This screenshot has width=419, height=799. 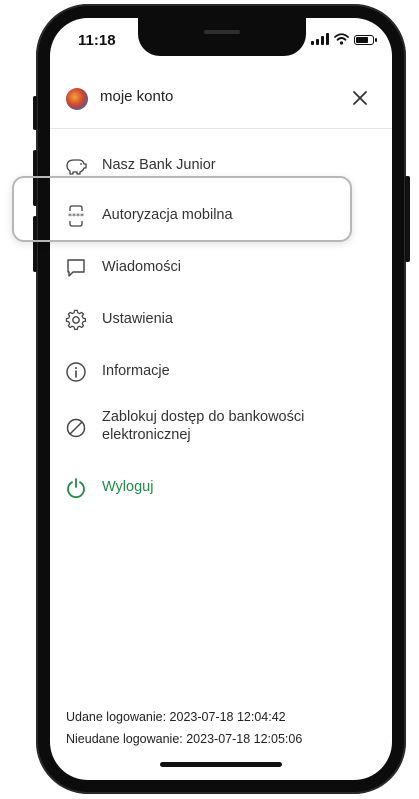 I want to click on menu-item-label-line-1: Zablokuj dostęp do bankowości, so click(x=203, y=417).